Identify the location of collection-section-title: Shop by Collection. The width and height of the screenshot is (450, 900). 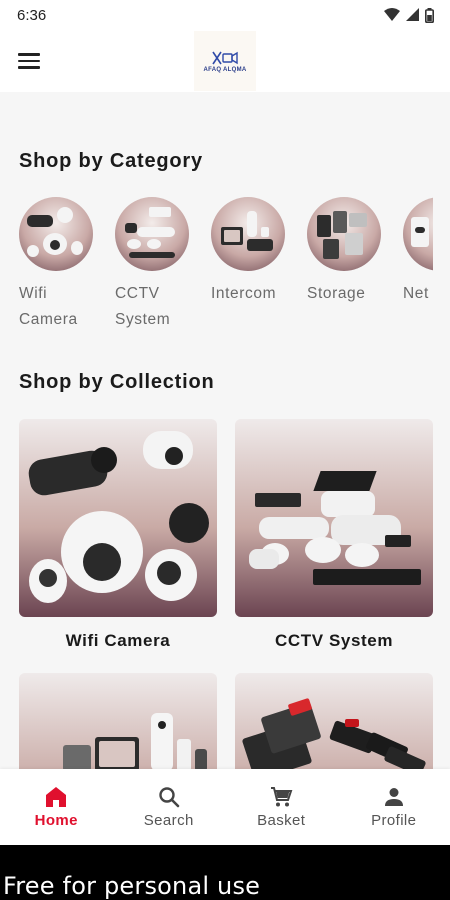
(117, 382).